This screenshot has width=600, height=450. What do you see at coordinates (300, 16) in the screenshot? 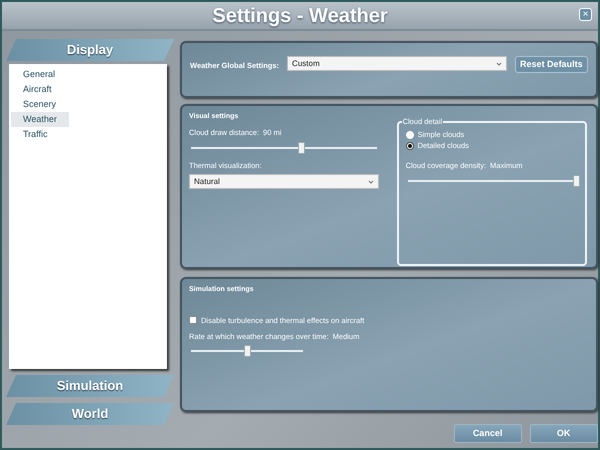
I see `window-title: Settings - Weather` at bounding box center [300, 16].